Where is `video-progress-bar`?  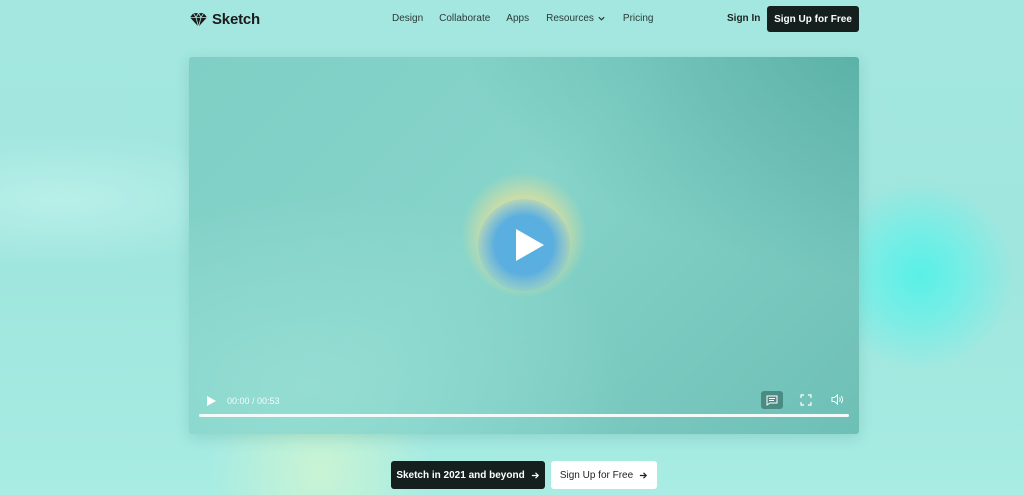
video-progress-bar is located at coordinates (524, 415).